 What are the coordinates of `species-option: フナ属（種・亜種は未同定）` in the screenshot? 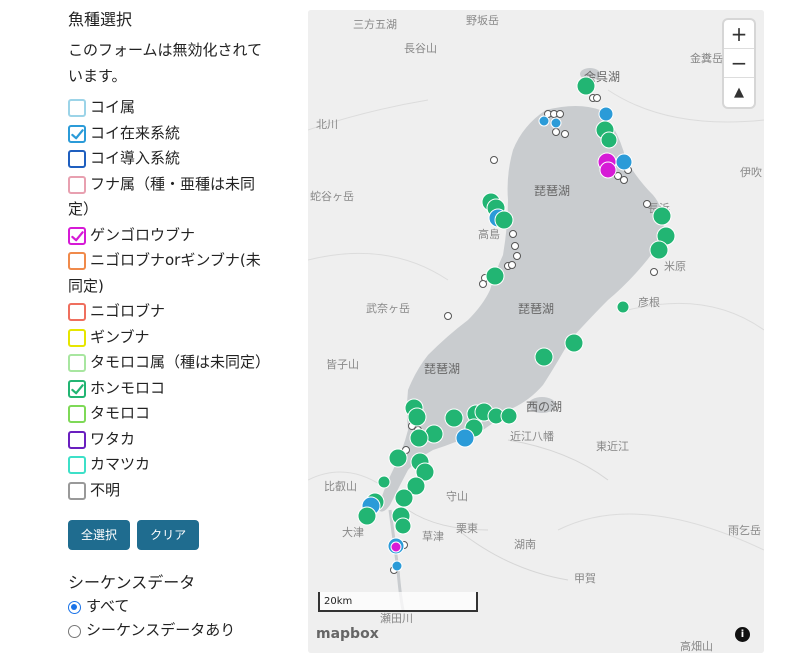 It's located at (175, 197).